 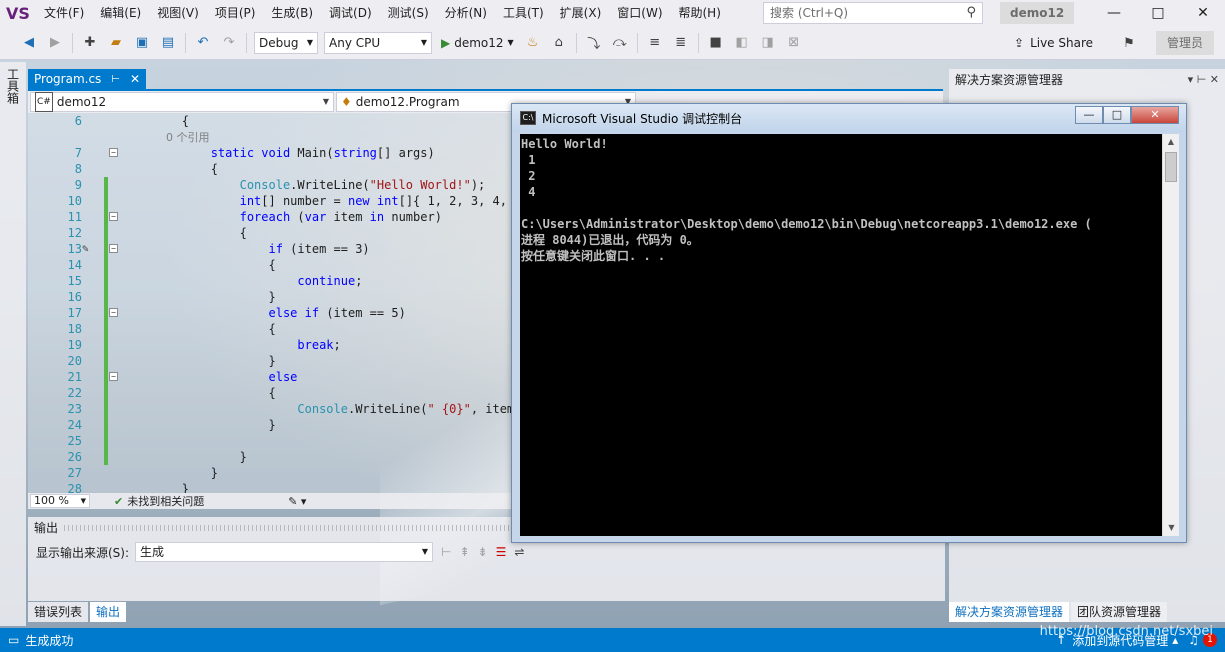 I want to click on step-over-icon: ⤼, so click(x=620, y=43).